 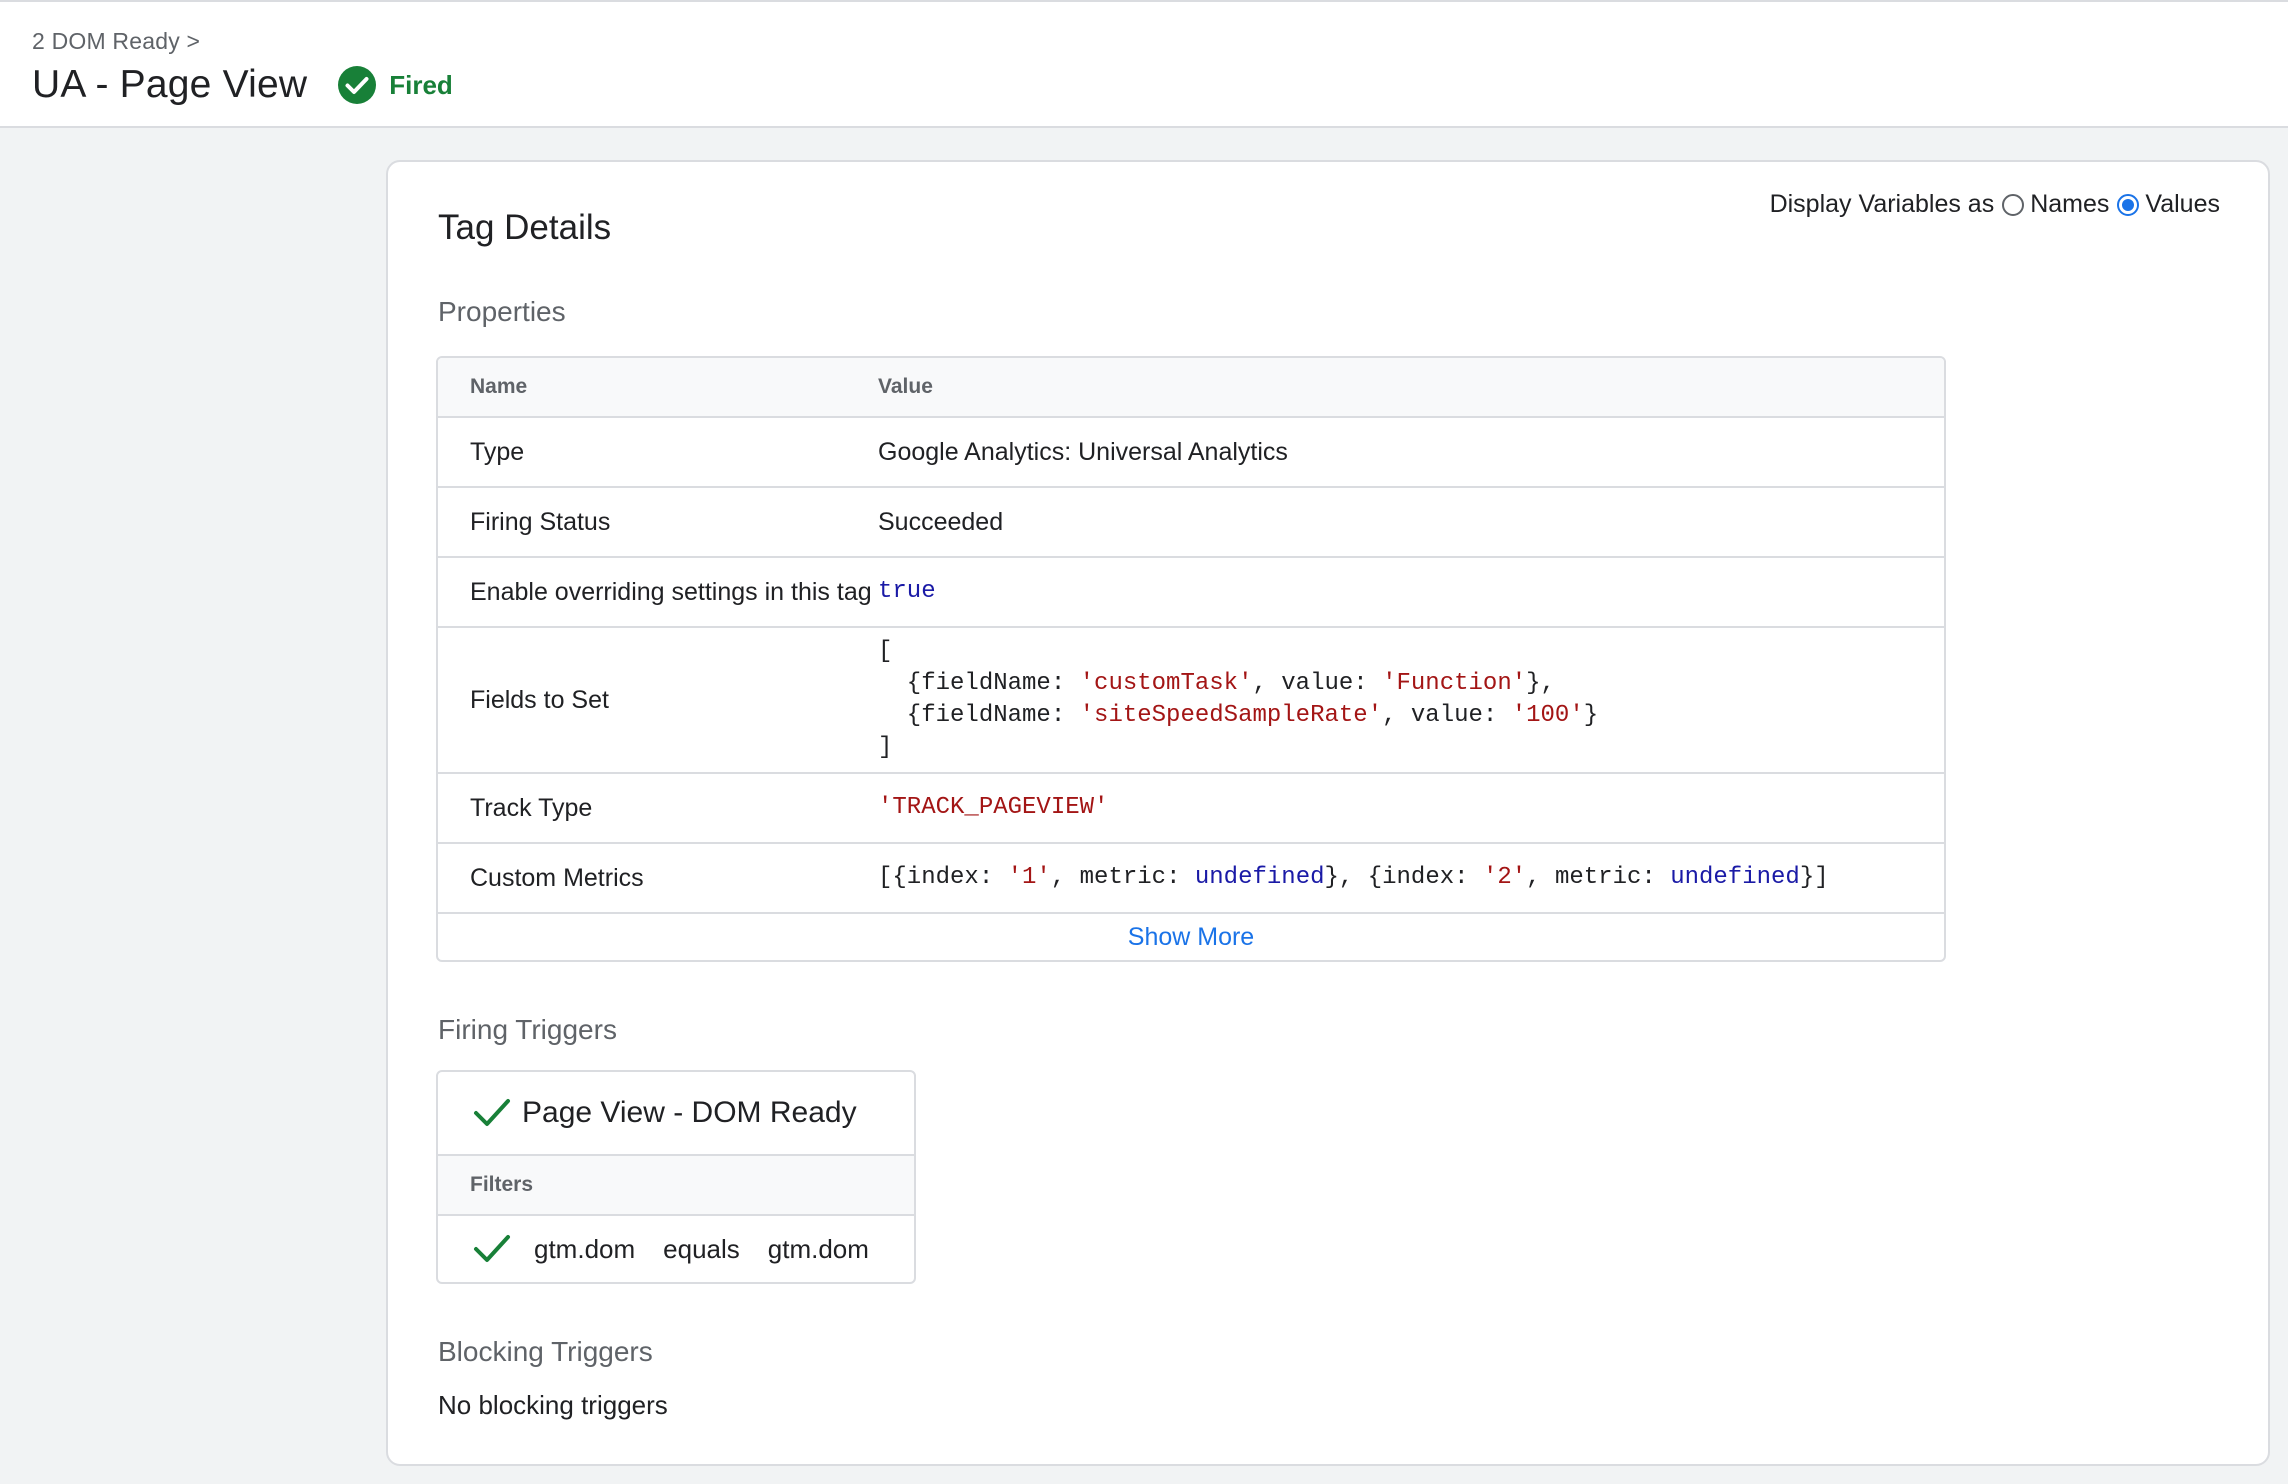 I want to click on row-value: 'TRACK_PAGEVIEW', so click(x=993, y=807).